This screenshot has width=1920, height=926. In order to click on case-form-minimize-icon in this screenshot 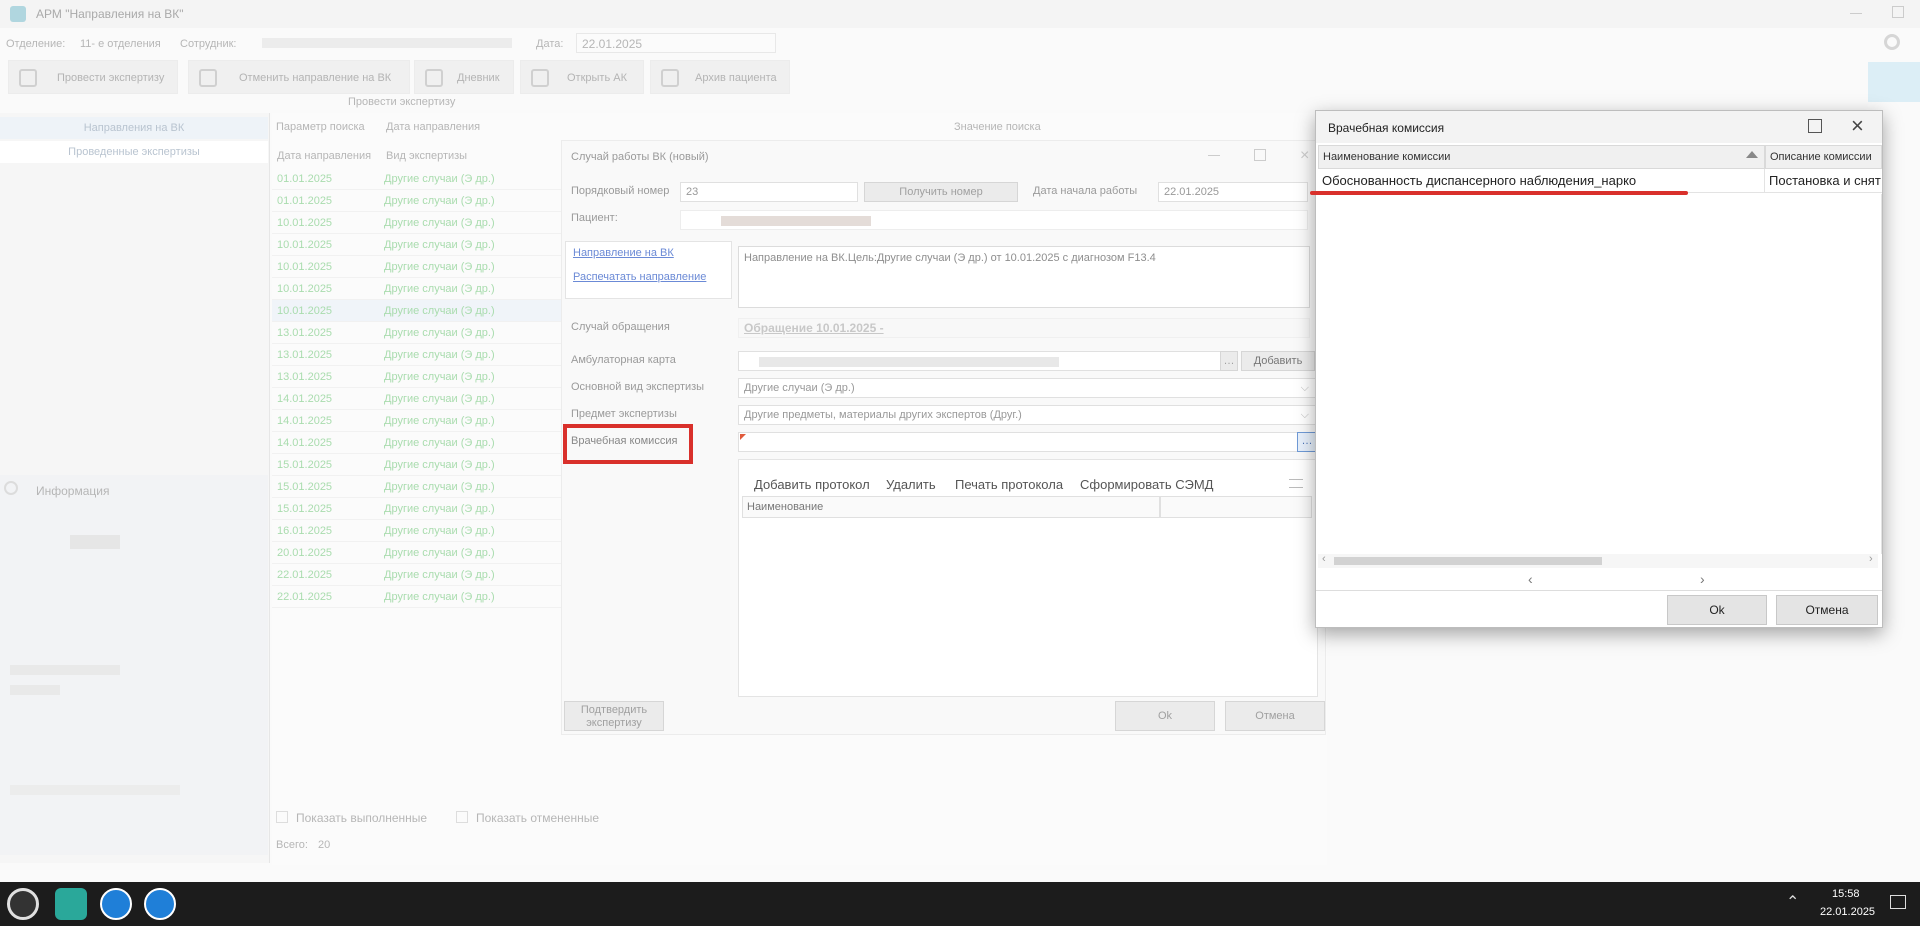, I will do `click(1214, 155)`.